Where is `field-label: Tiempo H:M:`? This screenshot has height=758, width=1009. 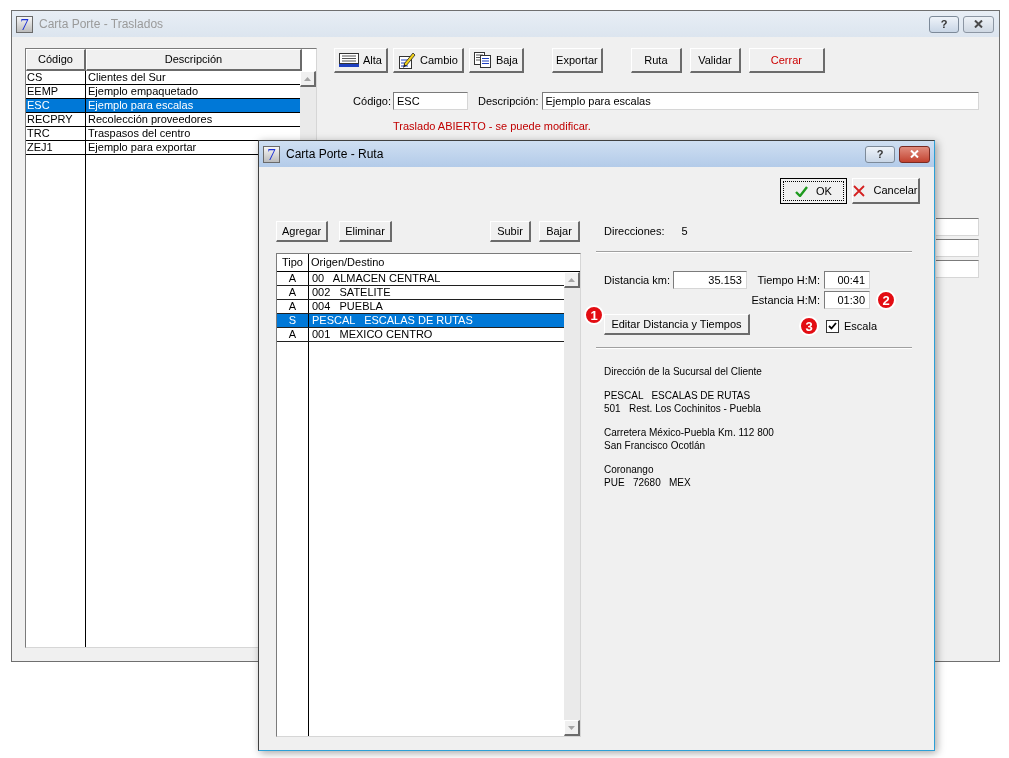
field-label: Tiempo H:M: is located at coordinates (788, 280).